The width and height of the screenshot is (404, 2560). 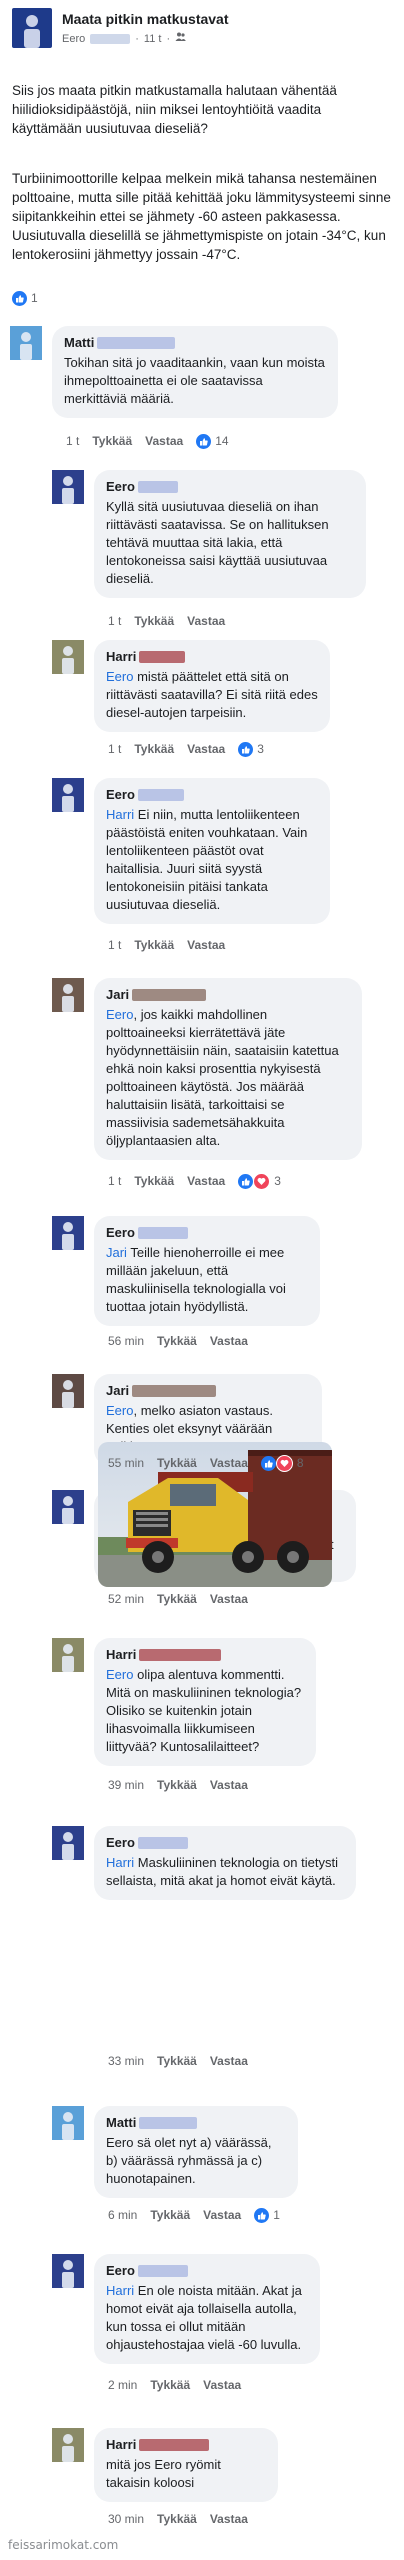 What do you see at coordinates (222, 441) in the screenshot?
I see `reaction-count: 14` at bounding box center [222, 441].